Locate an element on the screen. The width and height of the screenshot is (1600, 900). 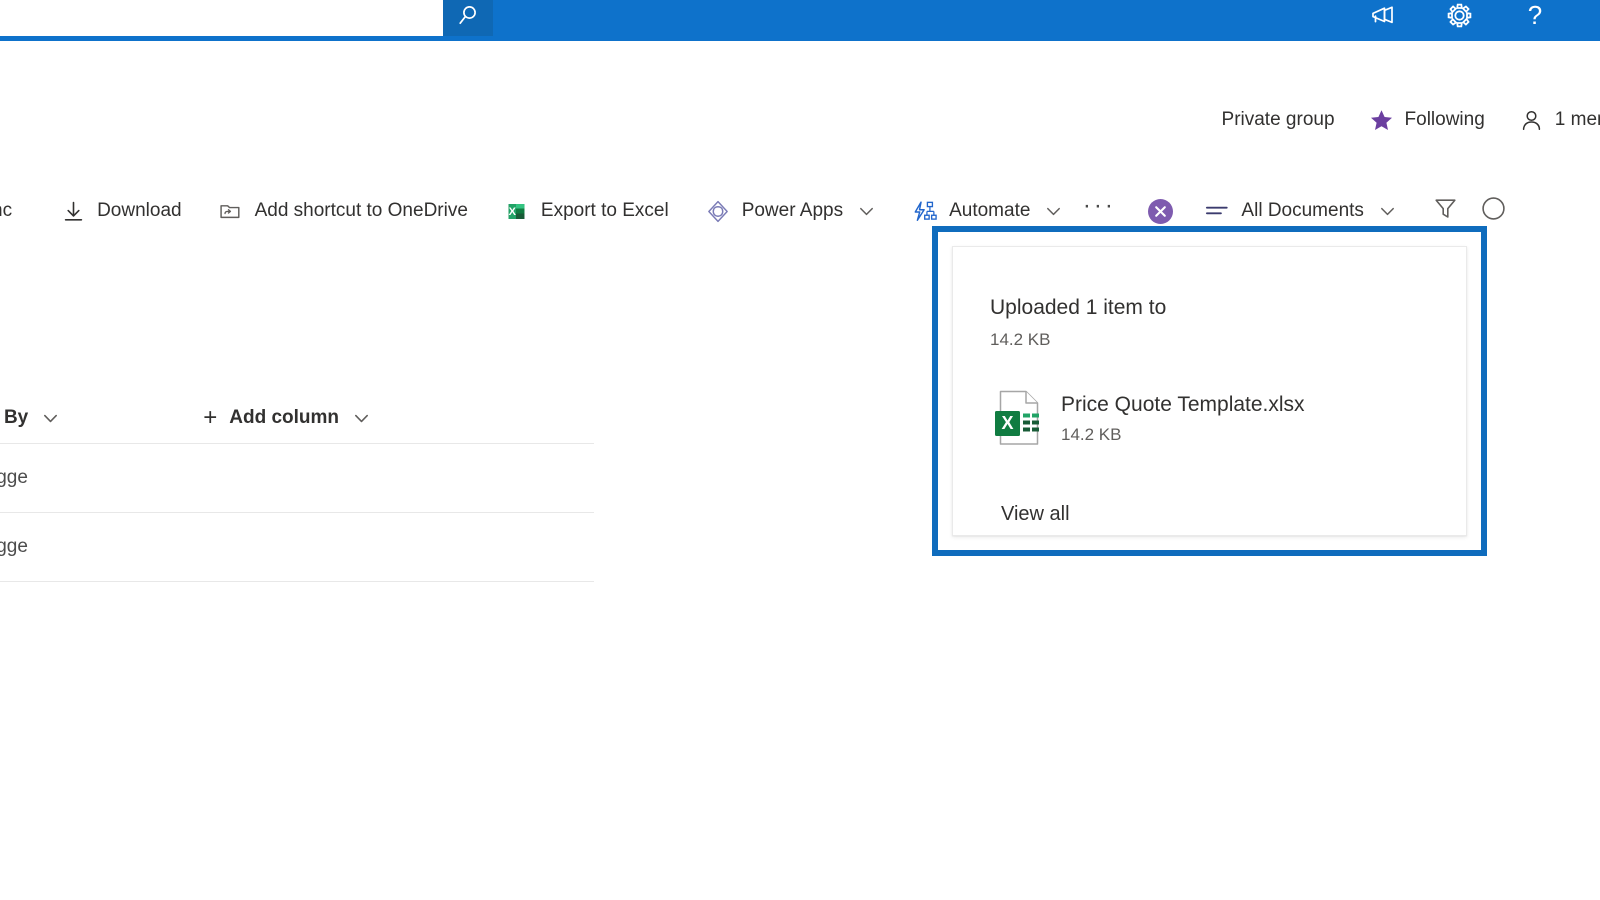
following-label: Following is located at coordinates (1444, 119).